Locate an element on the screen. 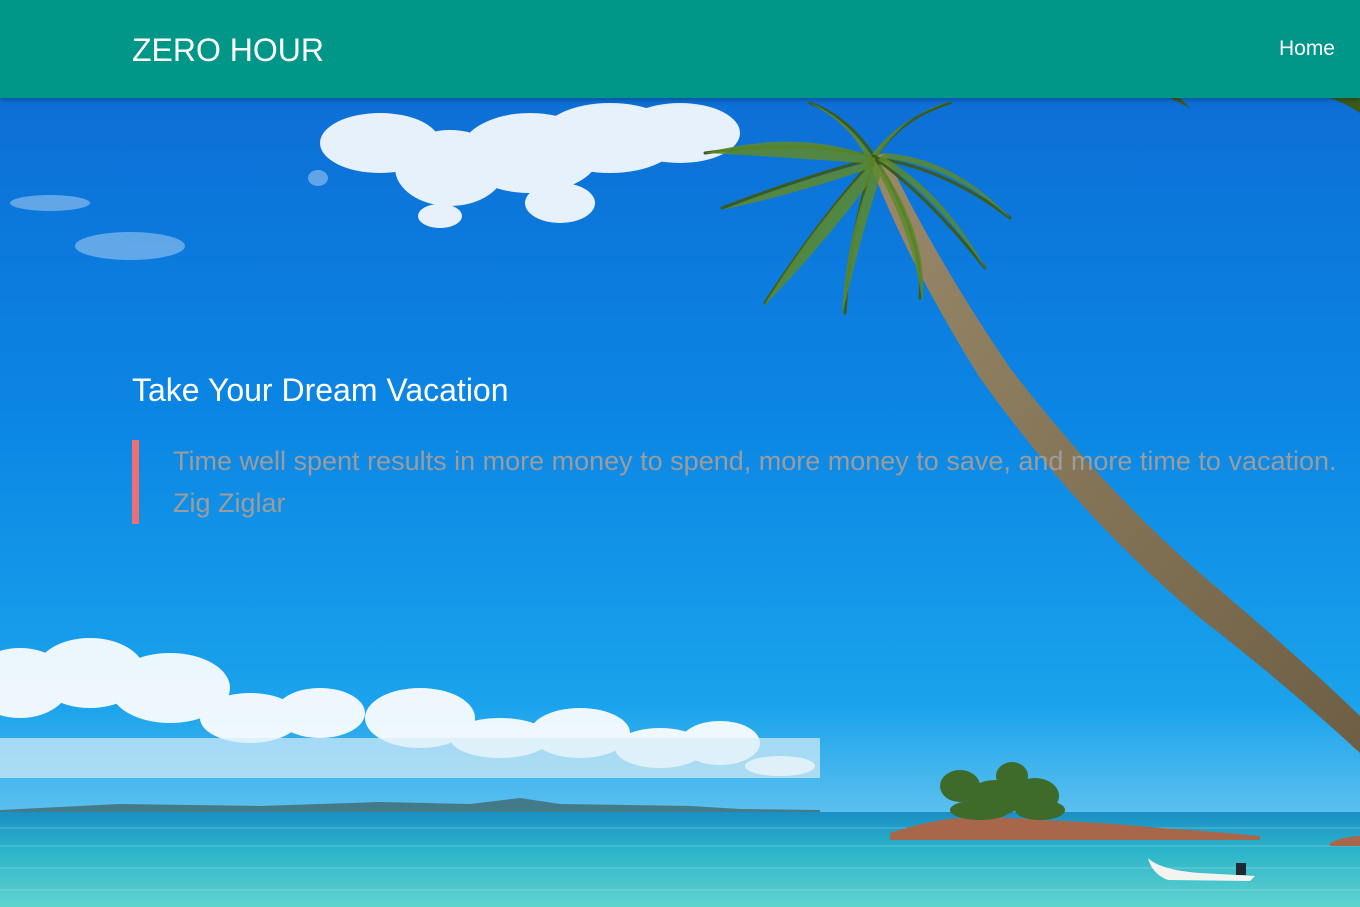 This screenshot has width=1360, height=907. quote-author: Zig Ziglar is located at coordinates (229, 503).